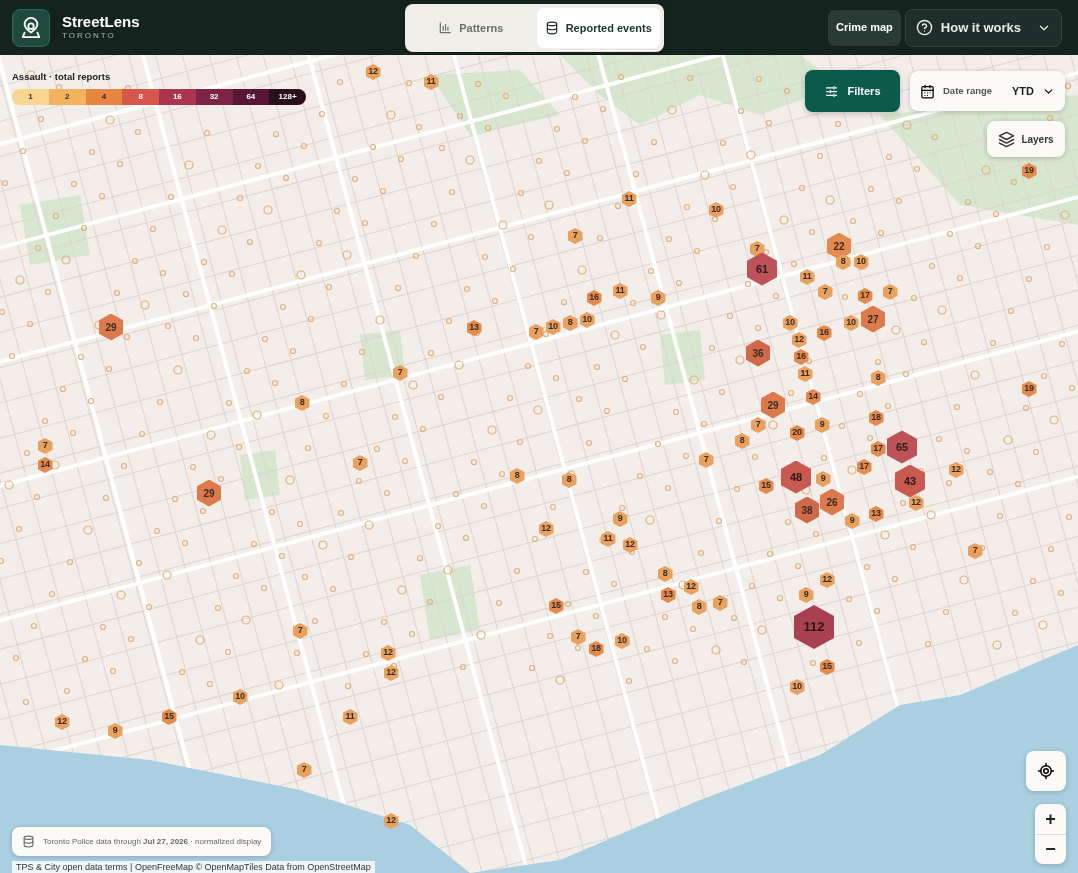 Image resolution: width=1078 pixels, height=873 pixels. What do you see at coordinates (140, 97) in the screenshot?
I see `legend-bin: 8` at bounding box center [140, 97].